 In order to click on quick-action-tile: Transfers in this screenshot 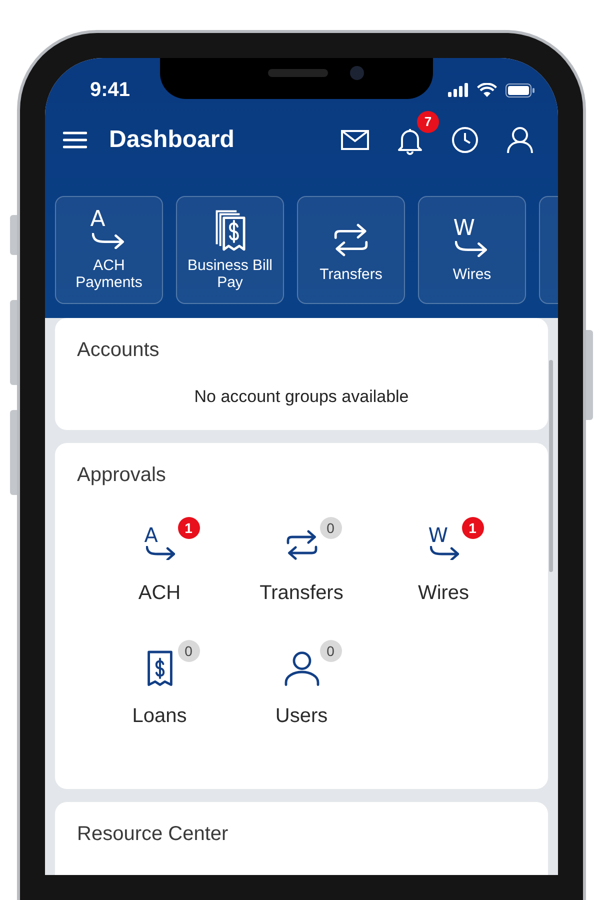, I will do `click(351, 250)`.